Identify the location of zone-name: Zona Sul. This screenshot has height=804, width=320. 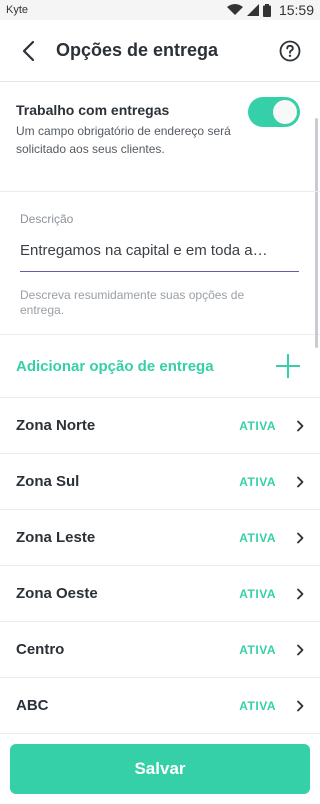
(48, 481).